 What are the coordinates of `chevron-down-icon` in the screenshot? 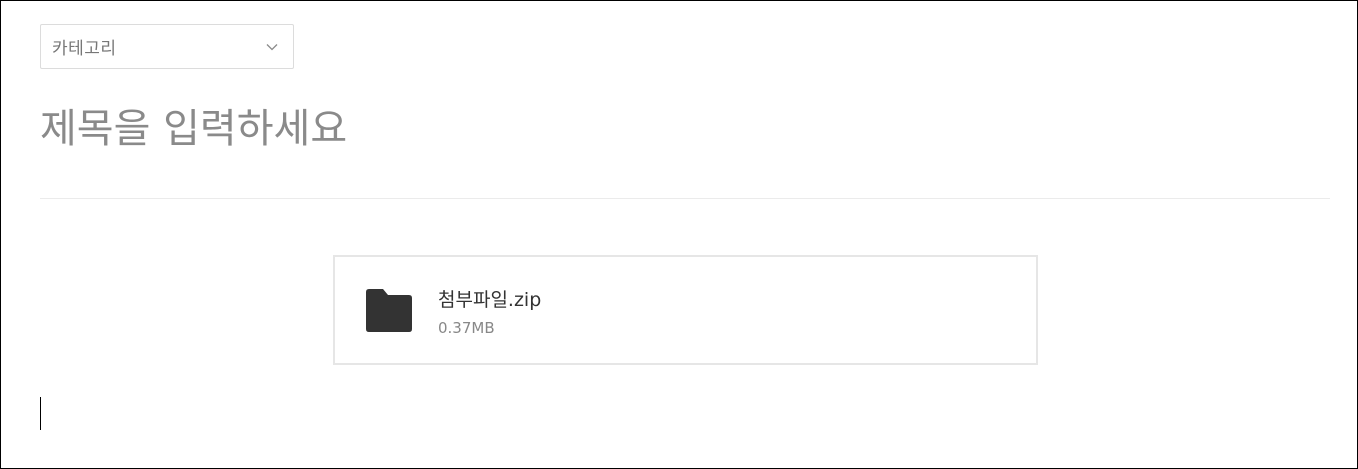 It's located at (272, 47).